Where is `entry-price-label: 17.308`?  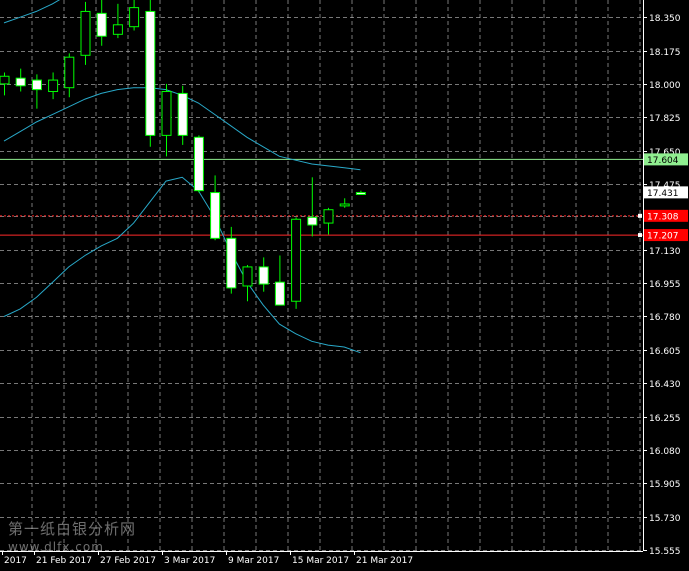 entry-price-label: 17.308 is located at coordinates (666, 215).